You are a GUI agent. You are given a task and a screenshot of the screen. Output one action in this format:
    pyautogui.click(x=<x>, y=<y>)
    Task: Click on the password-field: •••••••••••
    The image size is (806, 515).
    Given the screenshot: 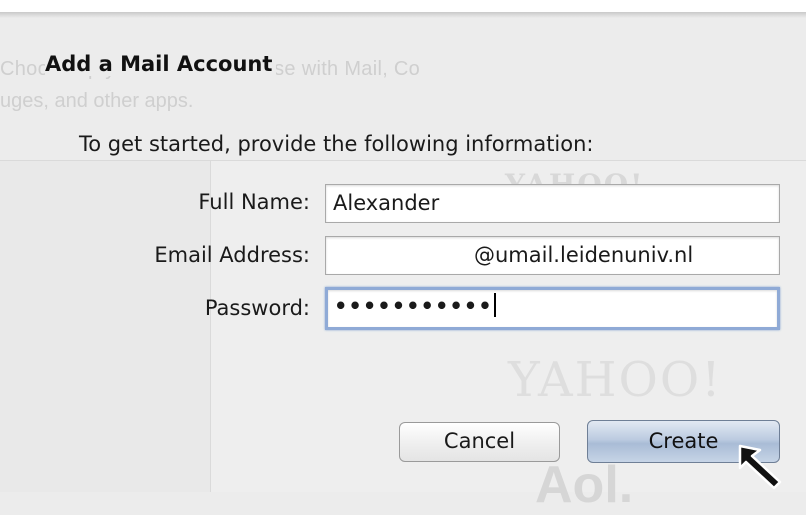 What is the action you would take?
    pyautogui.click(x=552, y=308)
    